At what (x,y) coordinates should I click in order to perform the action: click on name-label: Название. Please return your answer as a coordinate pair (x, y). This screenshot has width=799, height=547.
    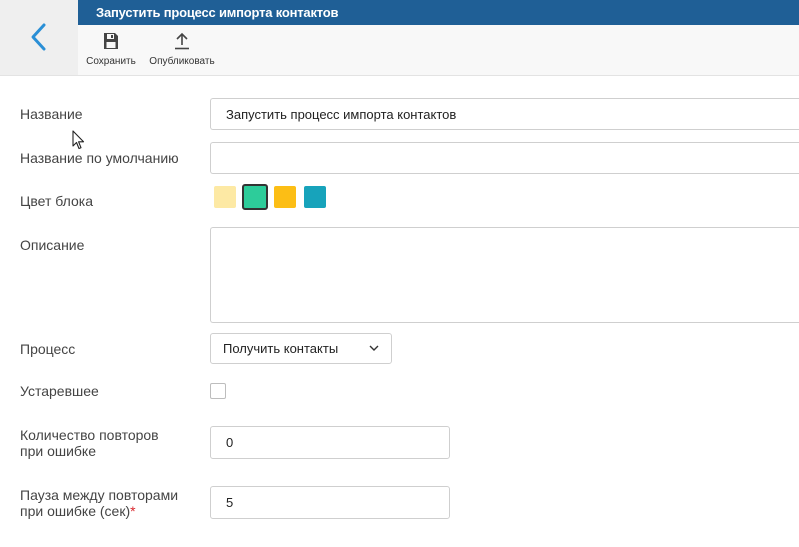
    Looking at the image, I should click on (51, 114).